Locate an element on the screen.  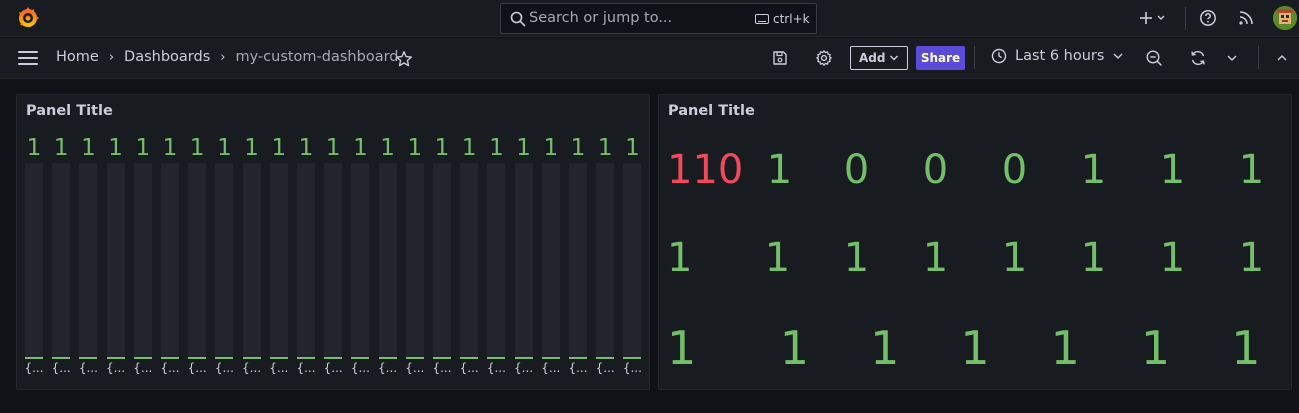
star-icon is located at coordinates (404, 59).